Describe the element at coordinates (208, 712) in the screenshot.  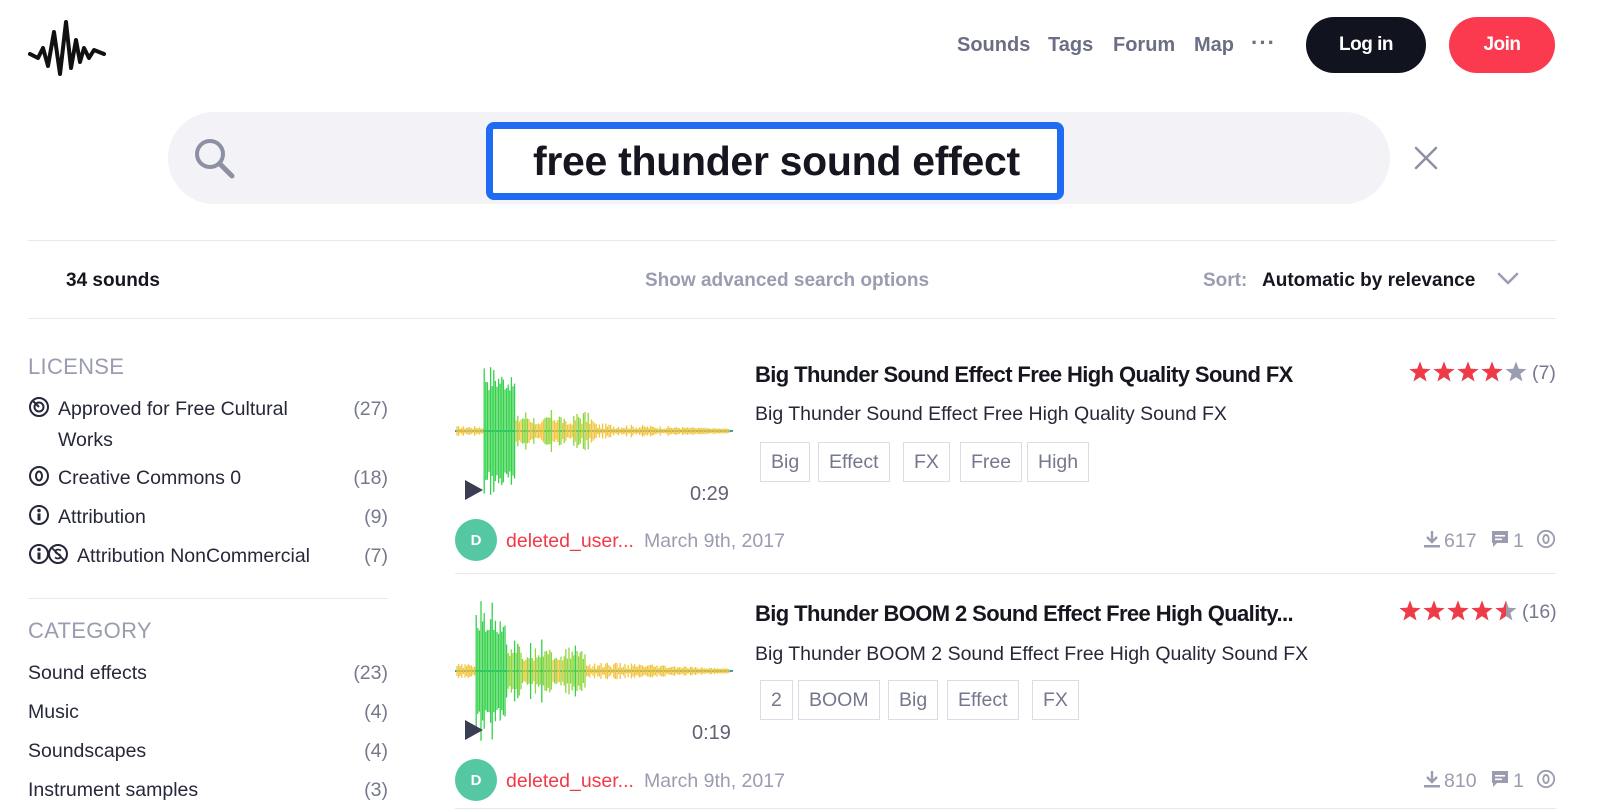
I see `facet-category-music: Music (4)` at that location.